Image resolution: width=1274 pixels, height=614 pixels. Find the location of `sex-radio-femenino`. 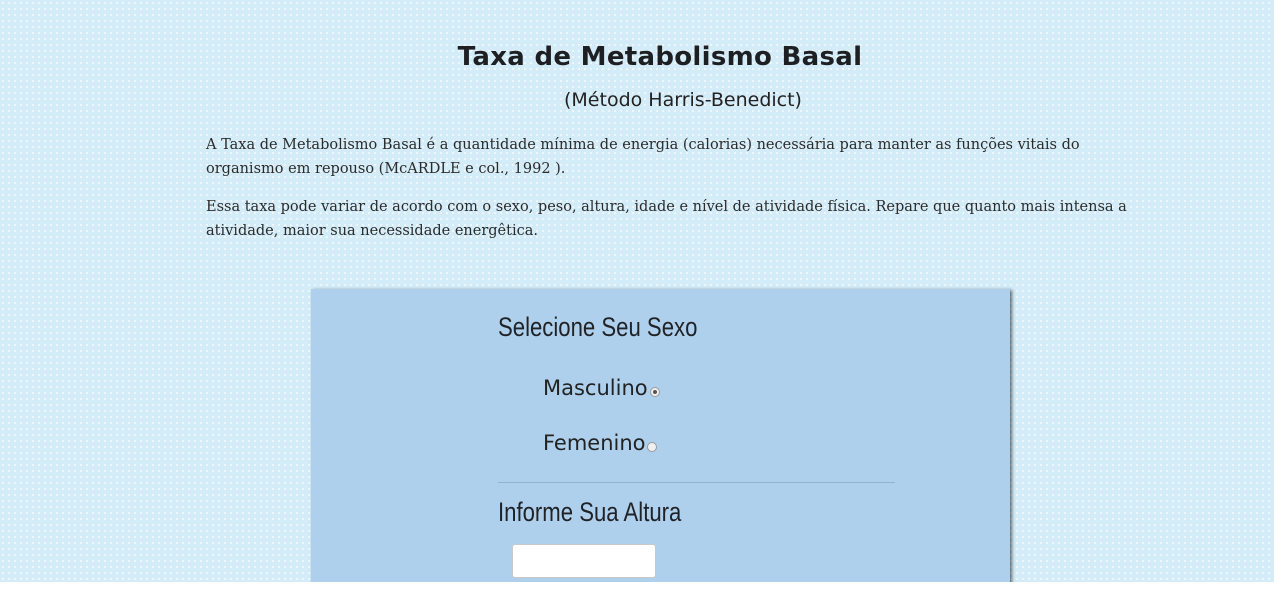

sex-radio-femenino is located at coordinates (652, 447).